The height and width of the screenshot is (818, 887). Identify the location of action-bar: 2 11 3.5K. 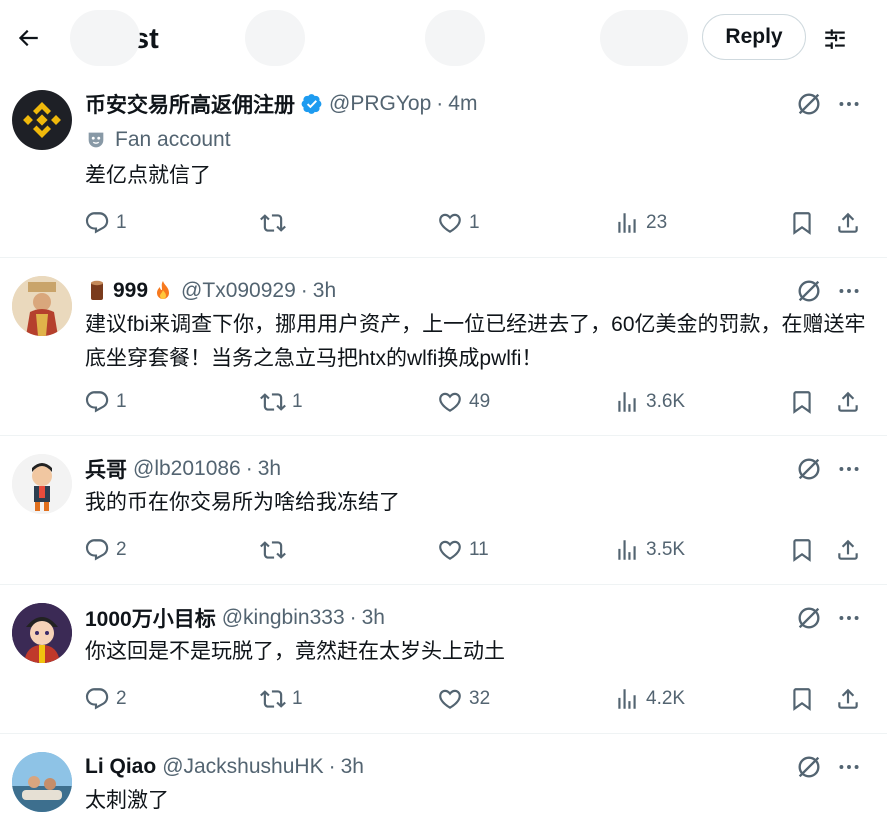
(480, 550).